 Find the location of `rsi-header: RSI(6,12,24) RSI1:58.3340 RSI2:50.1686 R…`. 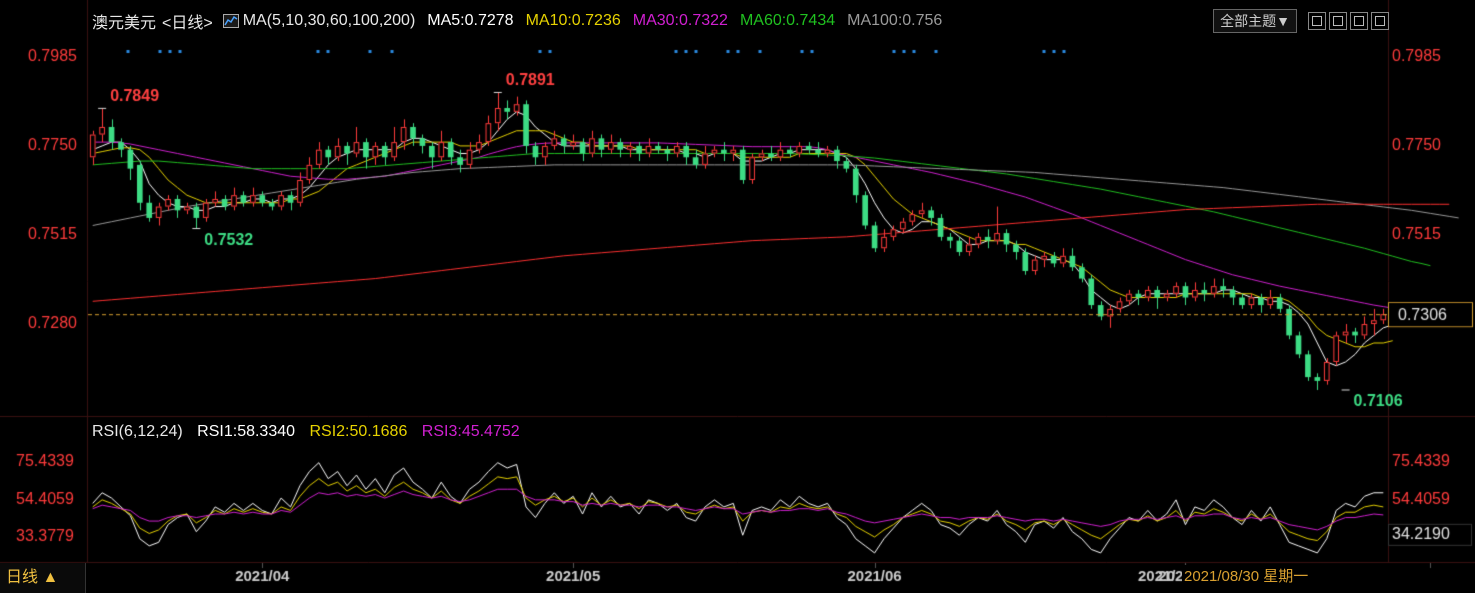

rsi-header: RSI(6,12,24) RSI1:58.3340 RSI2:50.1686 R… is located at coordinates (311, 432).